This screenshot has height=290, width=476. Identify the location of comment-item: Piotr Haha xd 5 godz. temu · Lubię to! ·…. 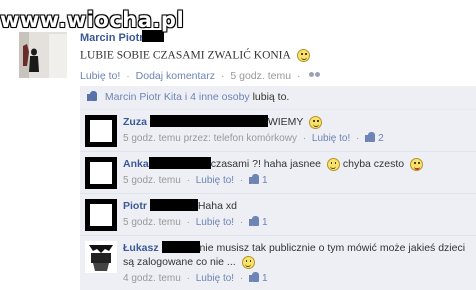
(278, 215).